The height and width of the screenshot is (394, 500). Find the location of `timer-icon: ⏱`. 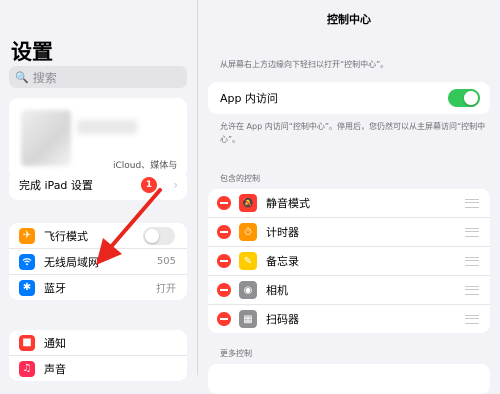

timer-icon: ⏱ is located at coordinates (248, 232).